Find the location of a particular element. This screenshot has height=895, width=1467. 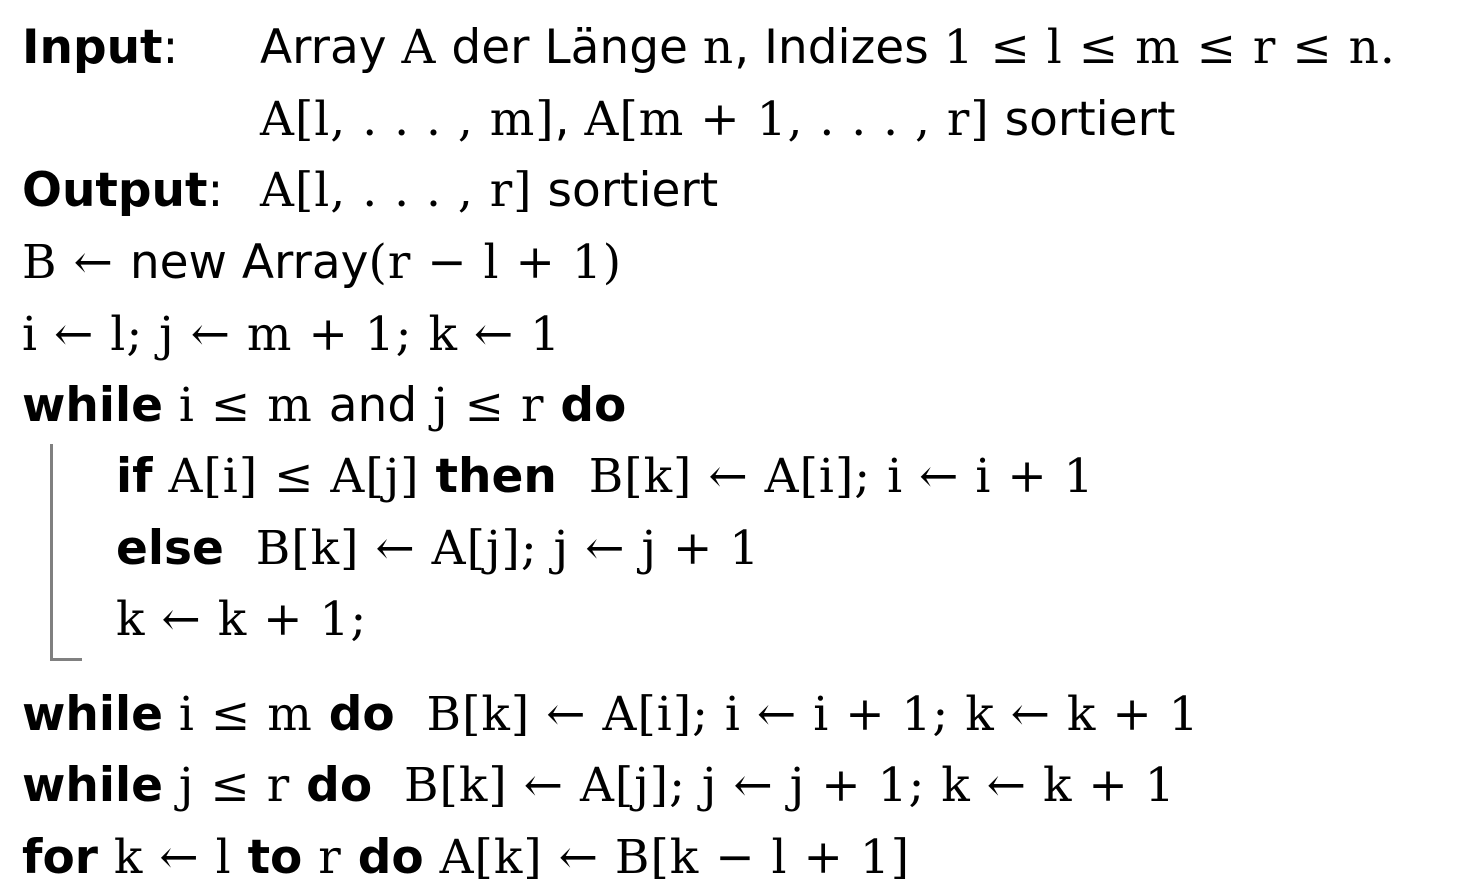

math-text: (r − l + 1) is located at coordinates (495, 262).